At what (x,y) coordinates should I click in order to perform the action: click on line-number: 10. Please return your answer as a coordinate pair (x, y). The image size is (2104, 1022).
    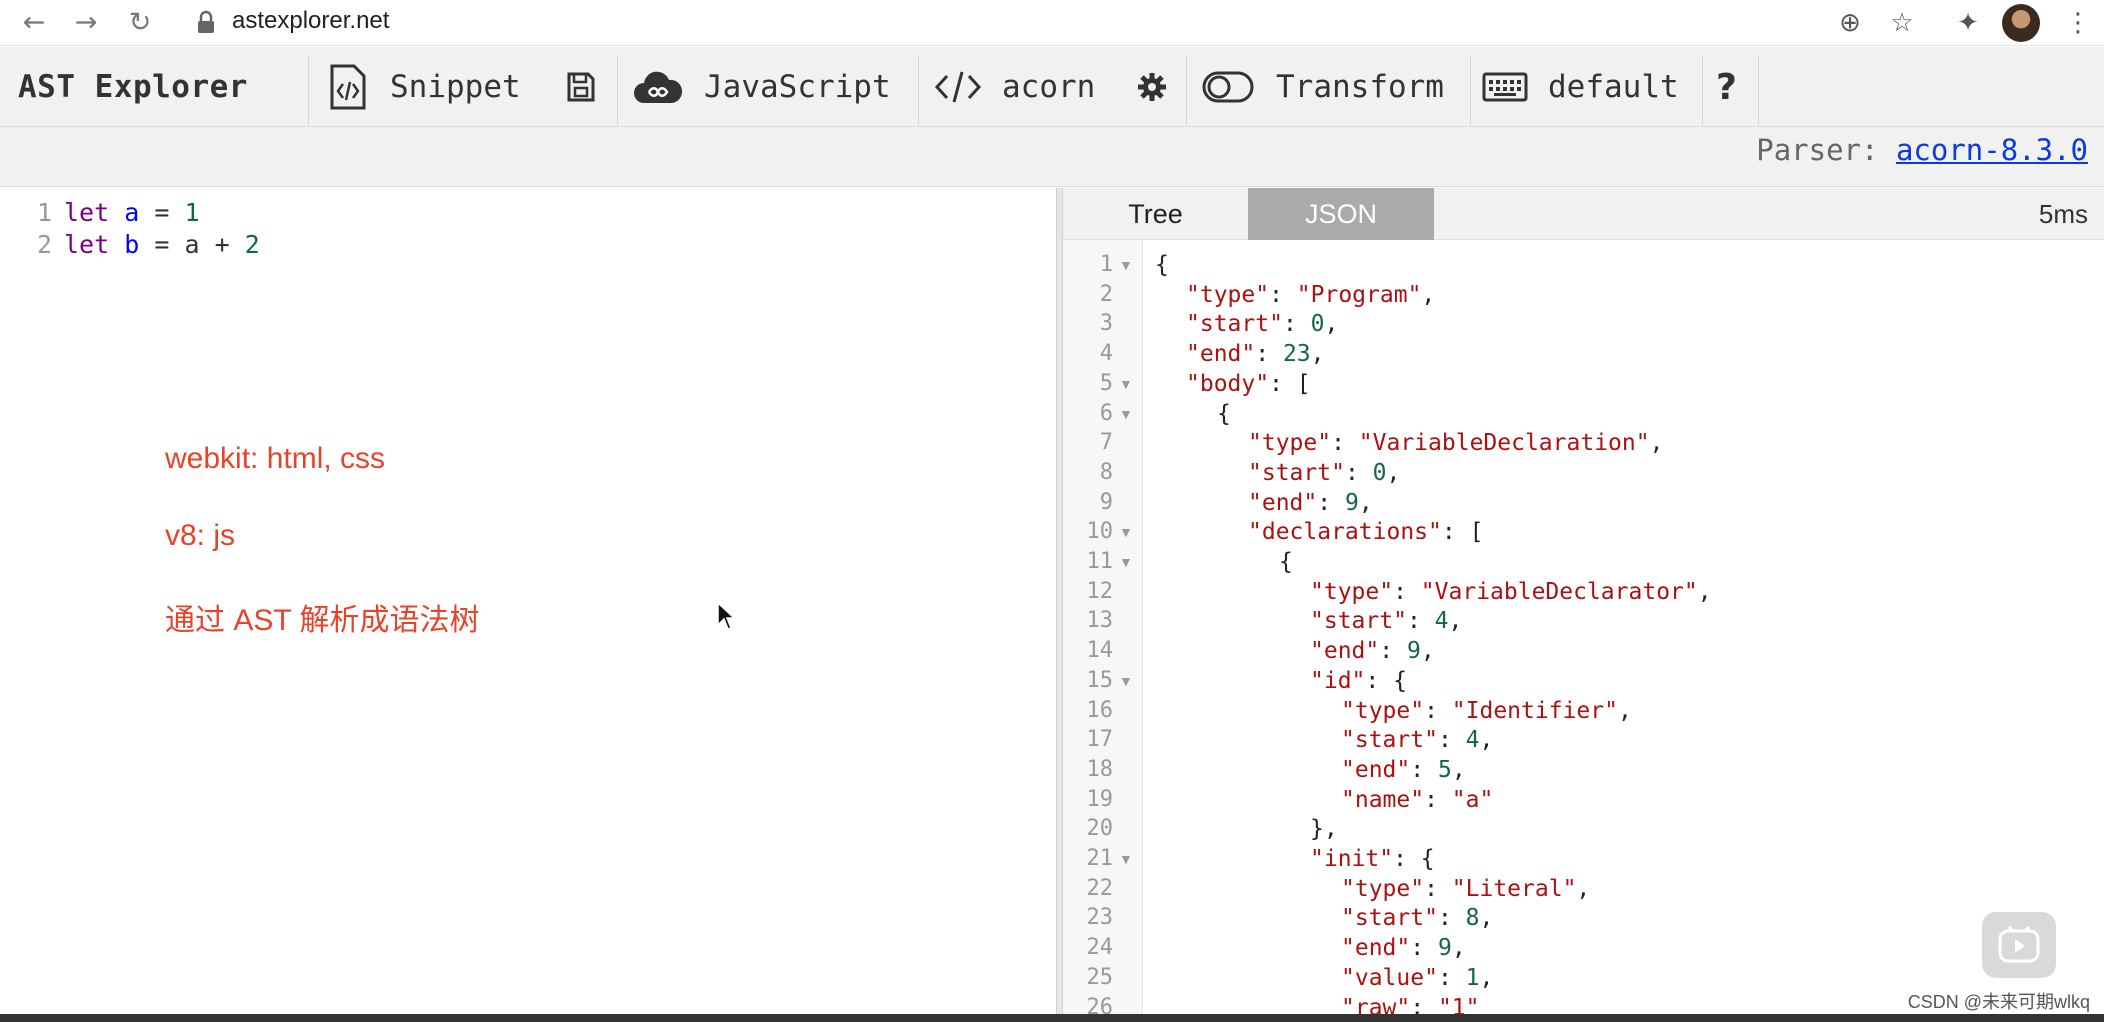
    Looking at the image, I should click on (1100, 532).